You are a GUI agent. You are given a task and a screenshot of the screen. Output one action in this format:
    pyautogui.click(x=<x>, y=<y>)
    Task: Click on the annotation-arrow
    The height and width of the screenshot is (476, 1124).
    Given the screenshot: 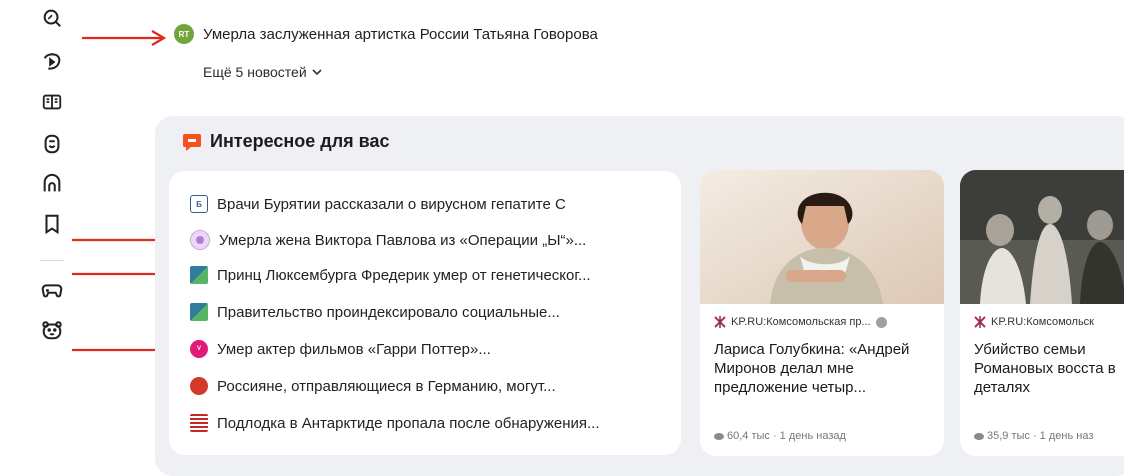 What is the action you would take?
    pyautogui.click(x=124, y=38)
    